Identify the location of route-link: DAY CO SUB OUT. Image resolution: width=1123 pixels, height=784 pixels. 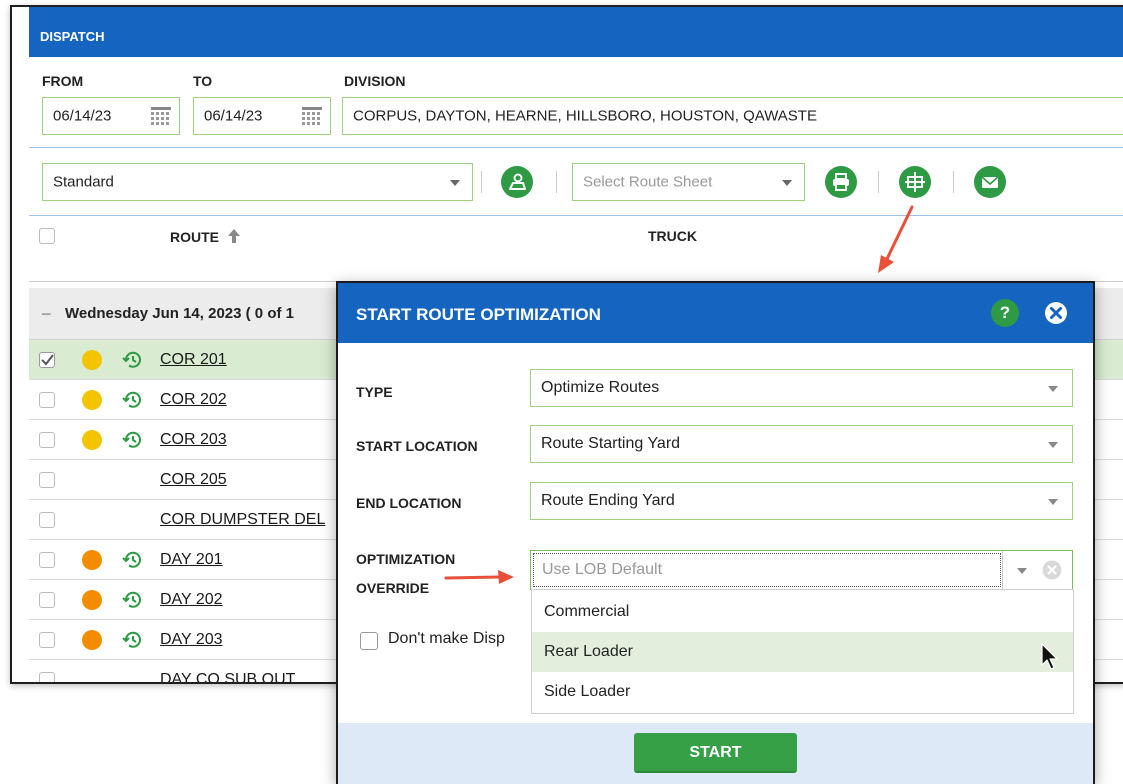
(227, 676).